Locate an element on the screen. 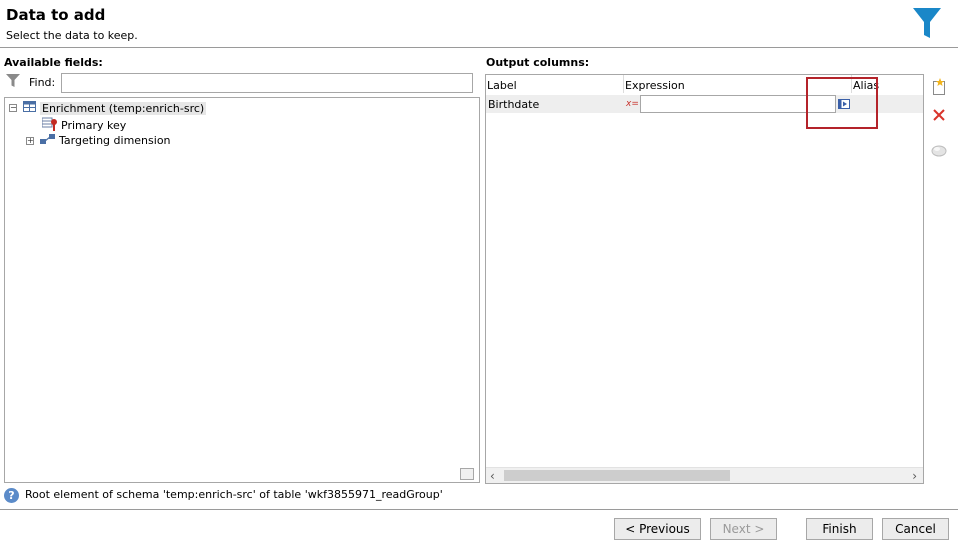 This screenshot has width=958, height=545. tree-item-label: Enrichment (temp:enrich-src) is located at coordinates (123, 108).